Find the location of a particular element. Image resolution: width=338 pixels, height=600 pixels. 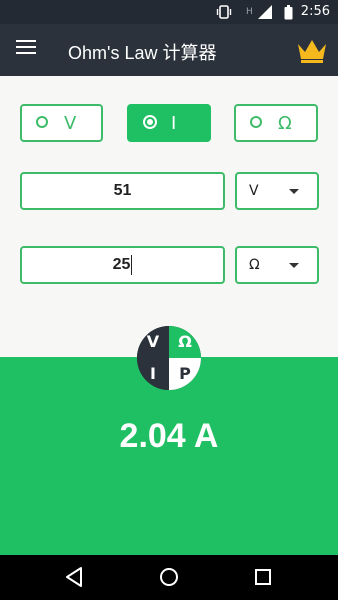

home-icon is located at coordinates (169, 577).